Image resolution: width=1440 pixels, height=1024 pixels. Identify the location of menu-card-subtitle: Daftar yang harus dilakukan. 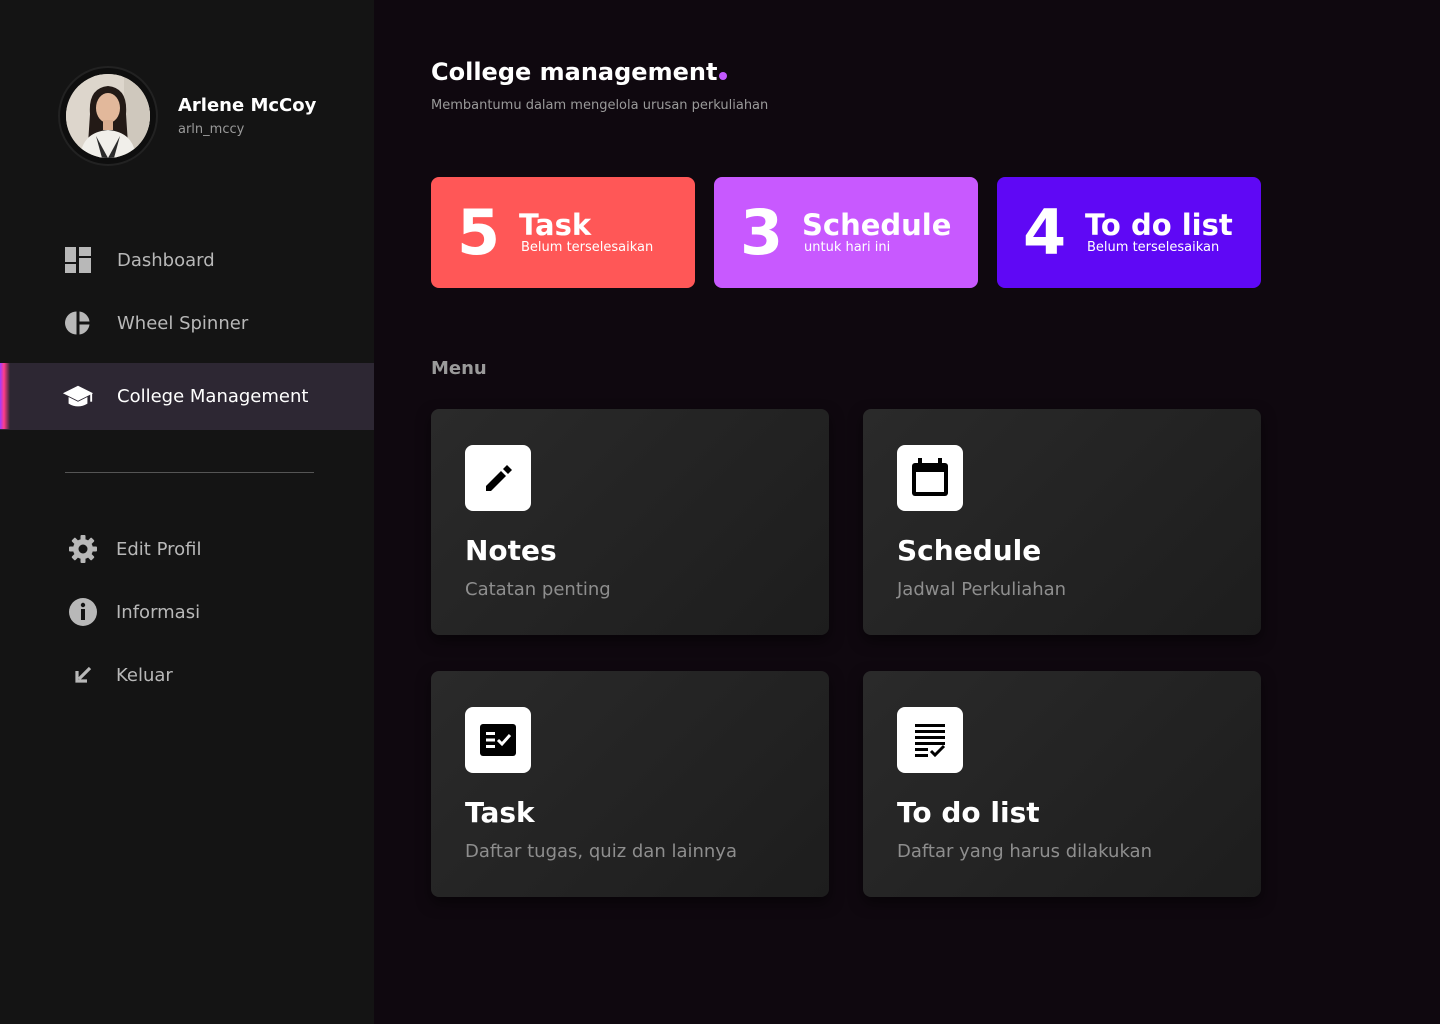
(1024, 851).